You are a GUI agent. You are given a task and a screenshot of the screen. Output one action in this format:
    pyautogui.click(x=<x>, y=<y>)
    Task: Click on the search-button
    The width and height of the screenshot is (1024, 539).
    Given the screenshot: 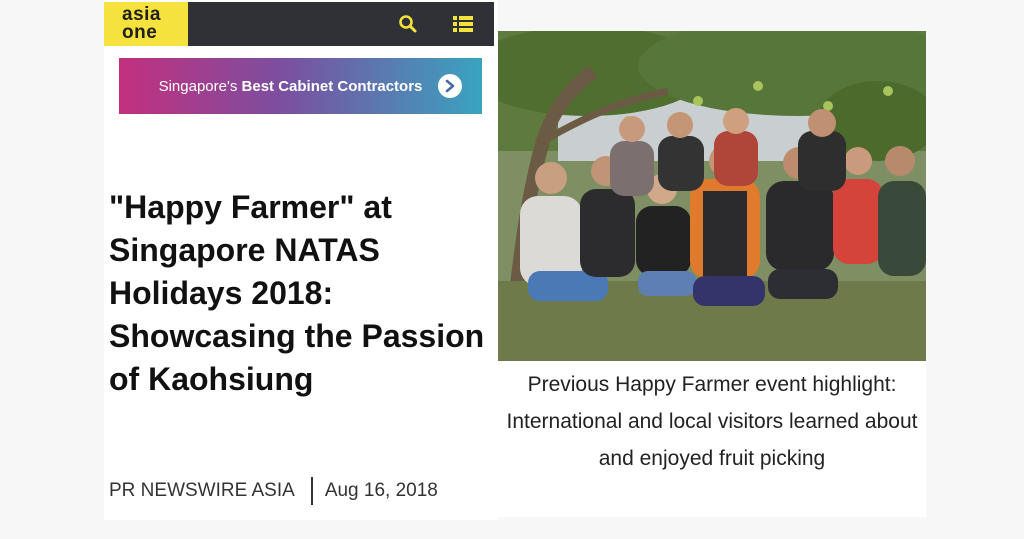 What is the action you would take?
    pyautogui.click(x=408, y=24)
    